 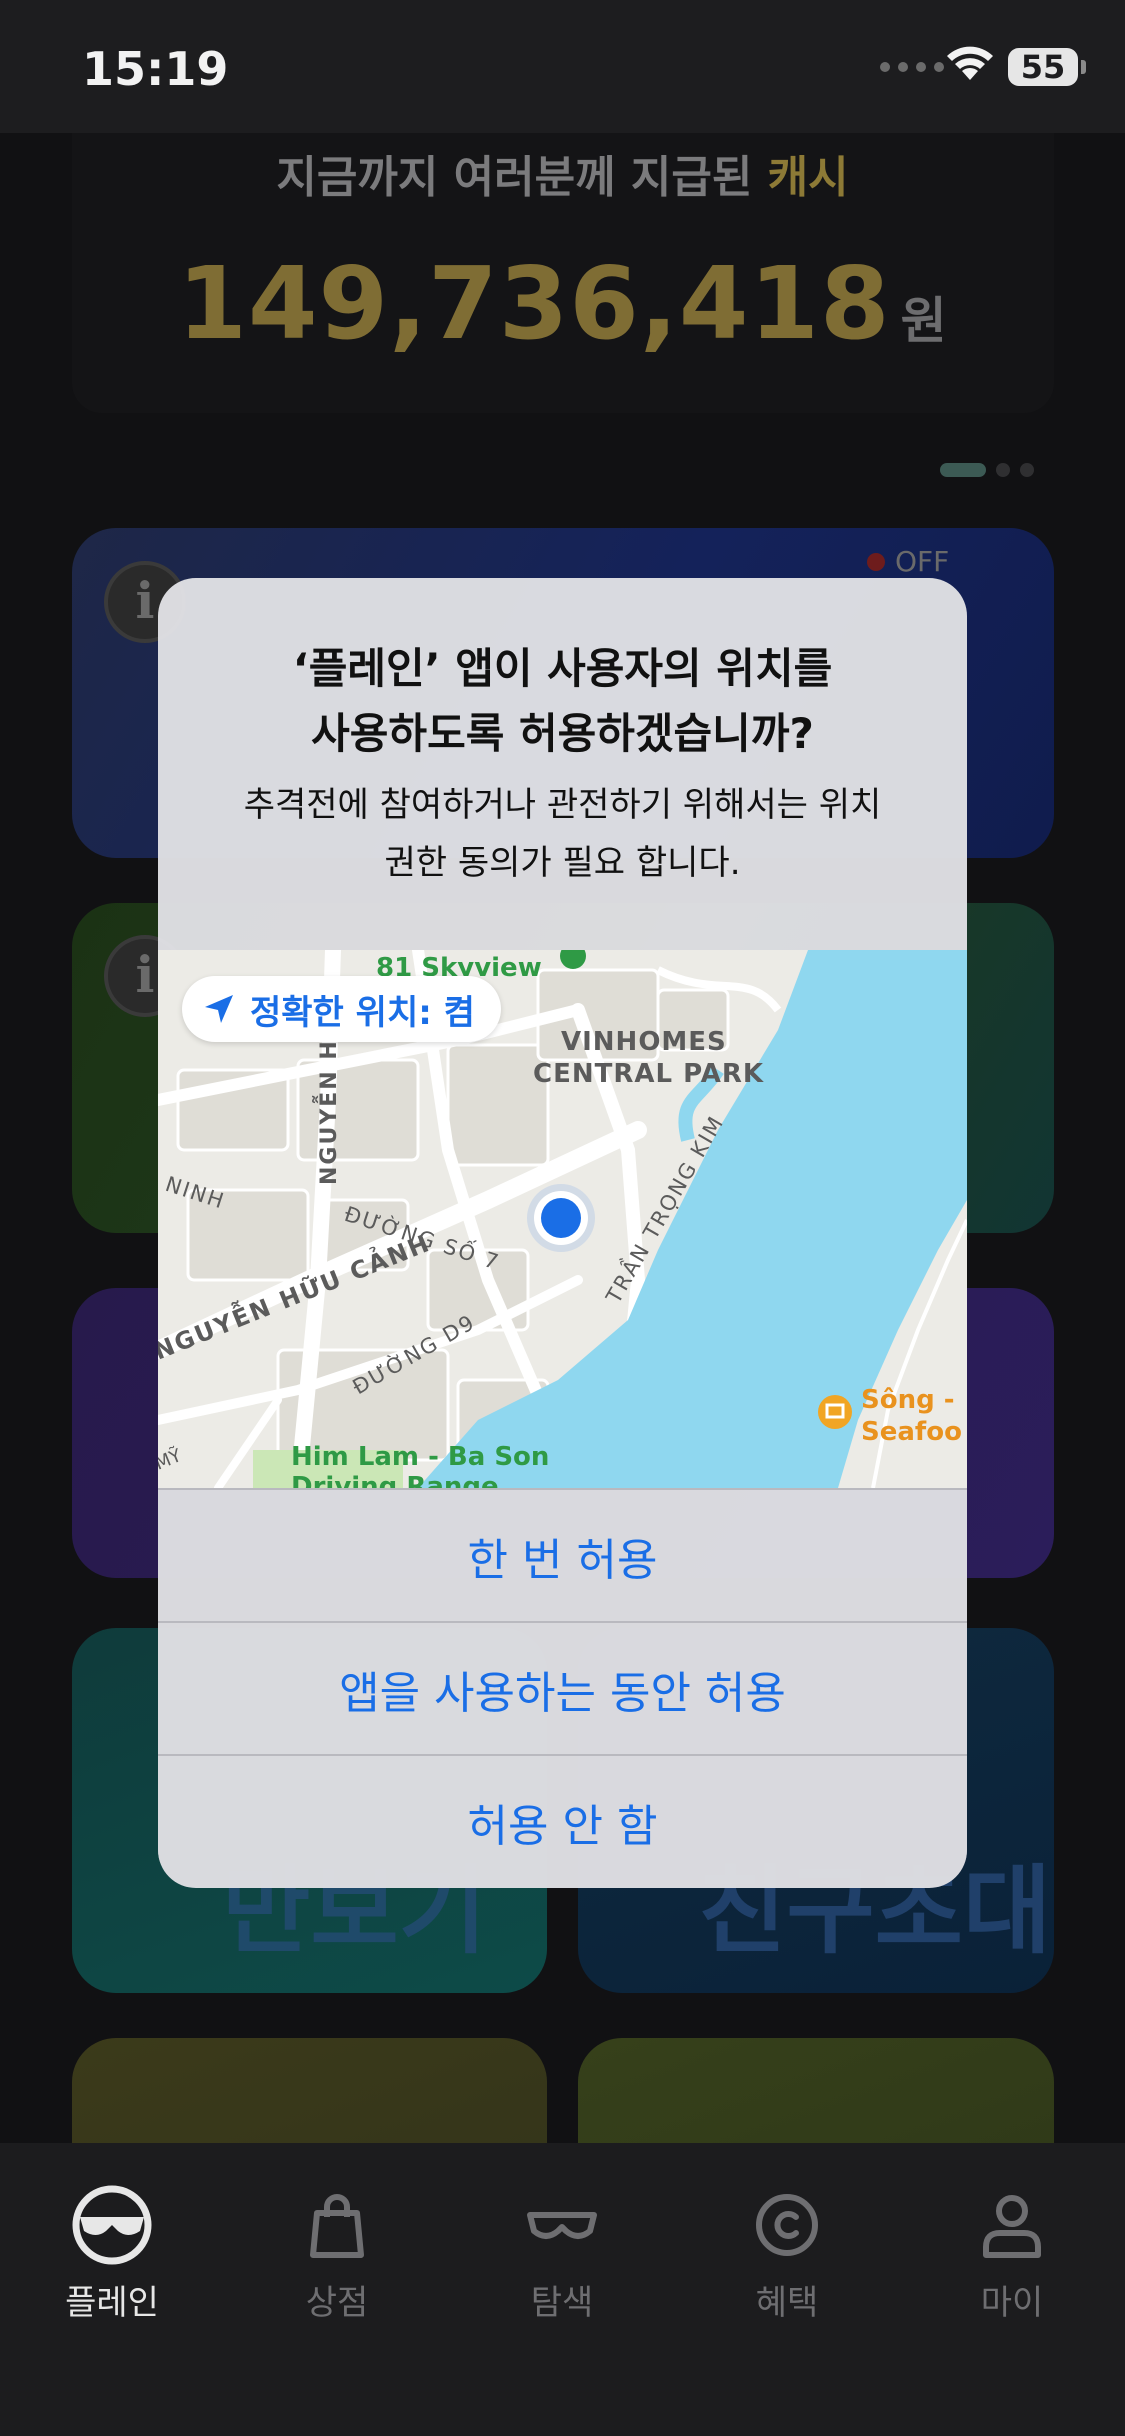 What do you see at coordinates (787, 2303) in the screenshot?
I see `tab-label: 혜택` at bounding box center [787, 2303].